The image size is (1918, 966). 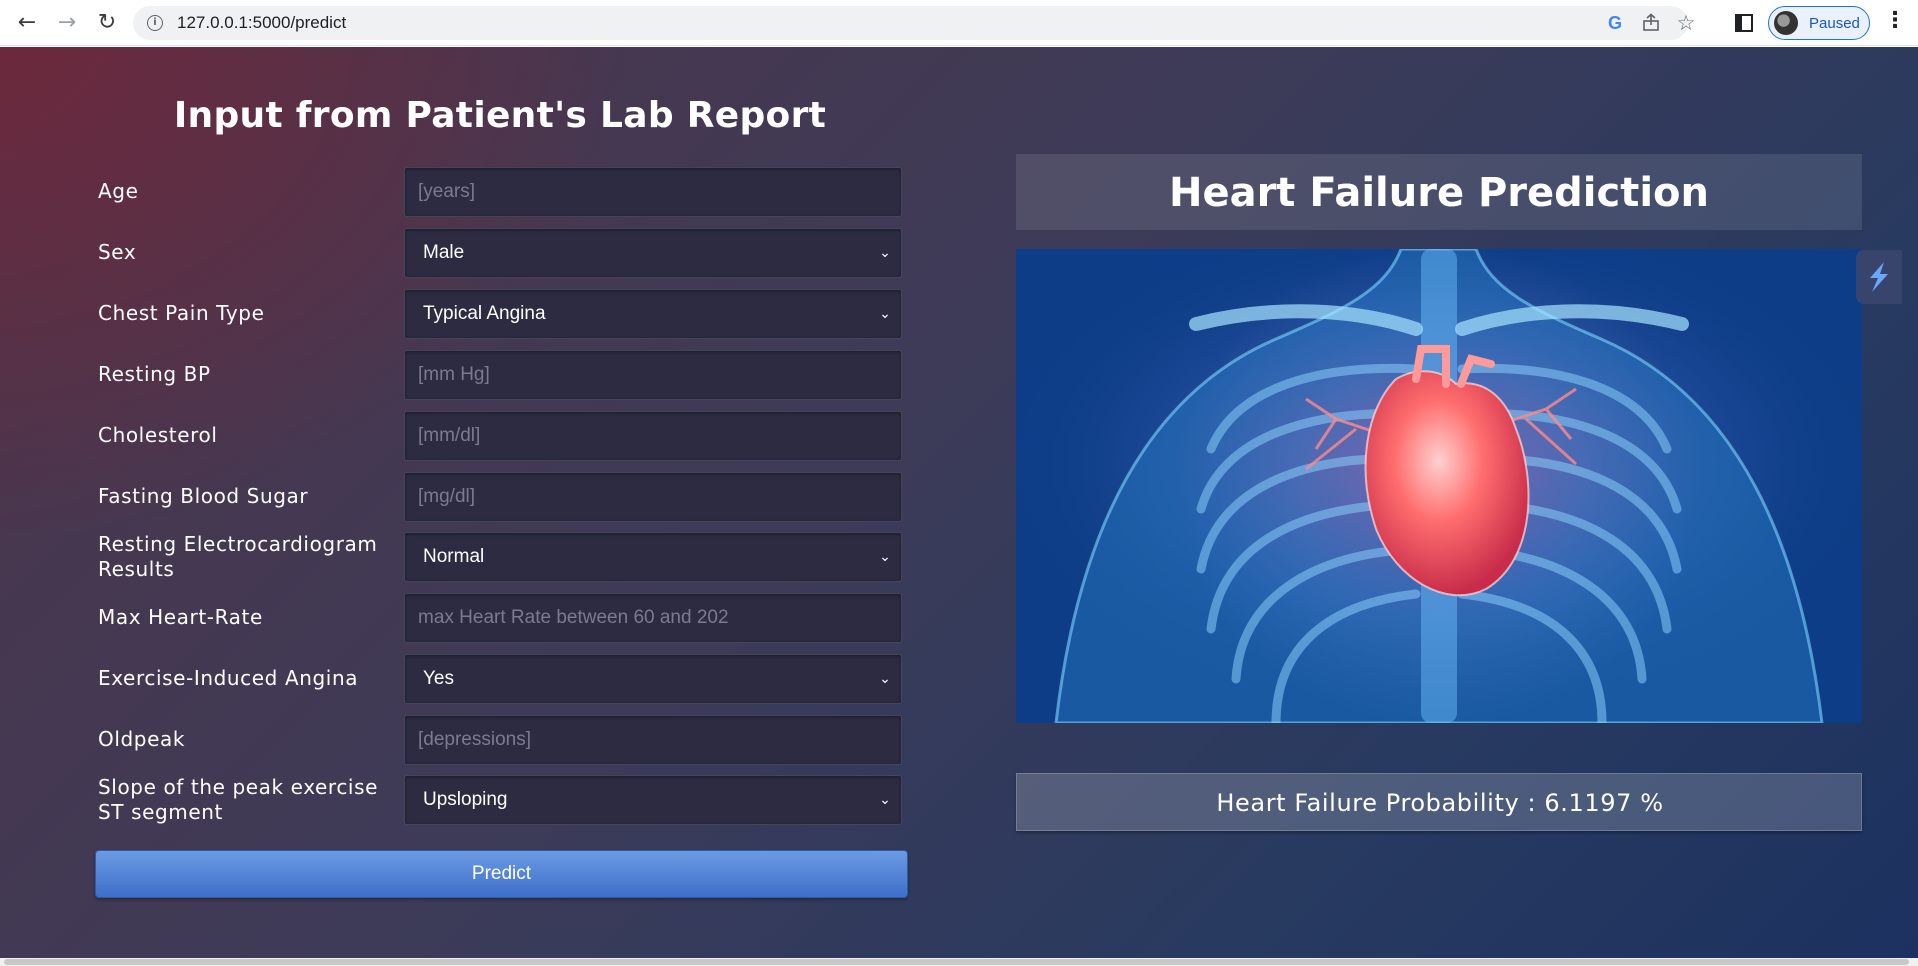 I want to click on share-icon, so click(x=1651, y=23).